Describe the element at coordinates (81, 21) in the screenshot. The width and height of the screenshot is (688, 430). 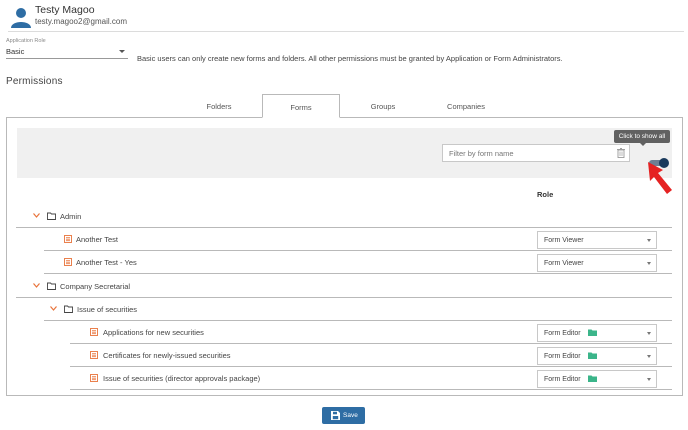
I see `user-email: testy.magoo2@gmail.com` at that location.